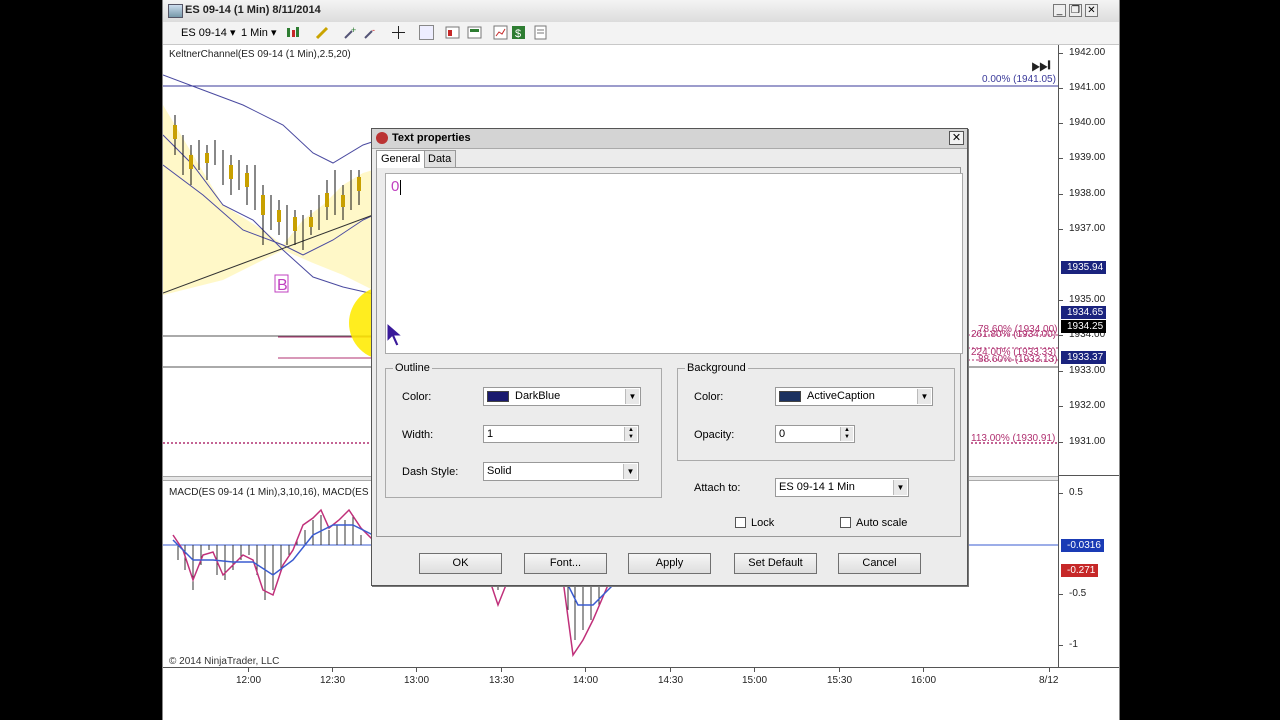 The image size is (1280, 720). I want to click on interval-selector: 1 Min ▾, so click(259, 32).